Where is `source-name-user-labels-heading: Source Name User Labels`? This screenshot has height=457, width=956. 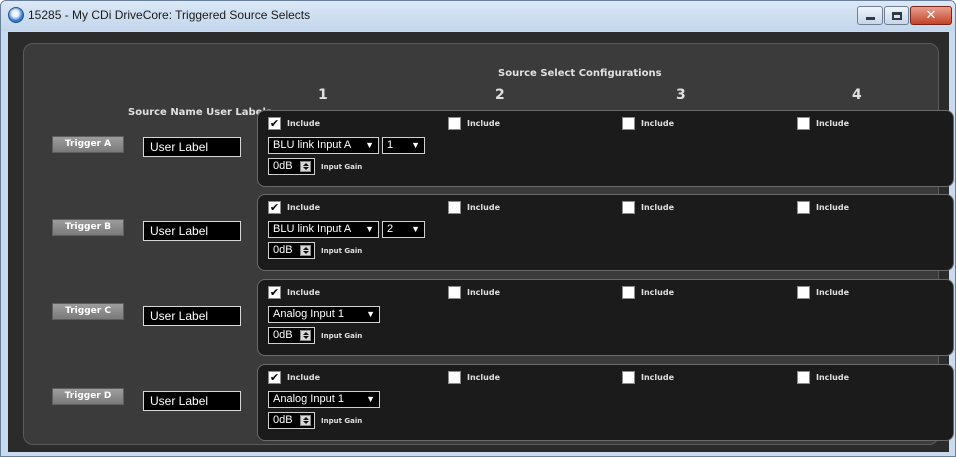
source-name-user-labels-heading: Source Name User Labels is located at coordinates (200, 112).